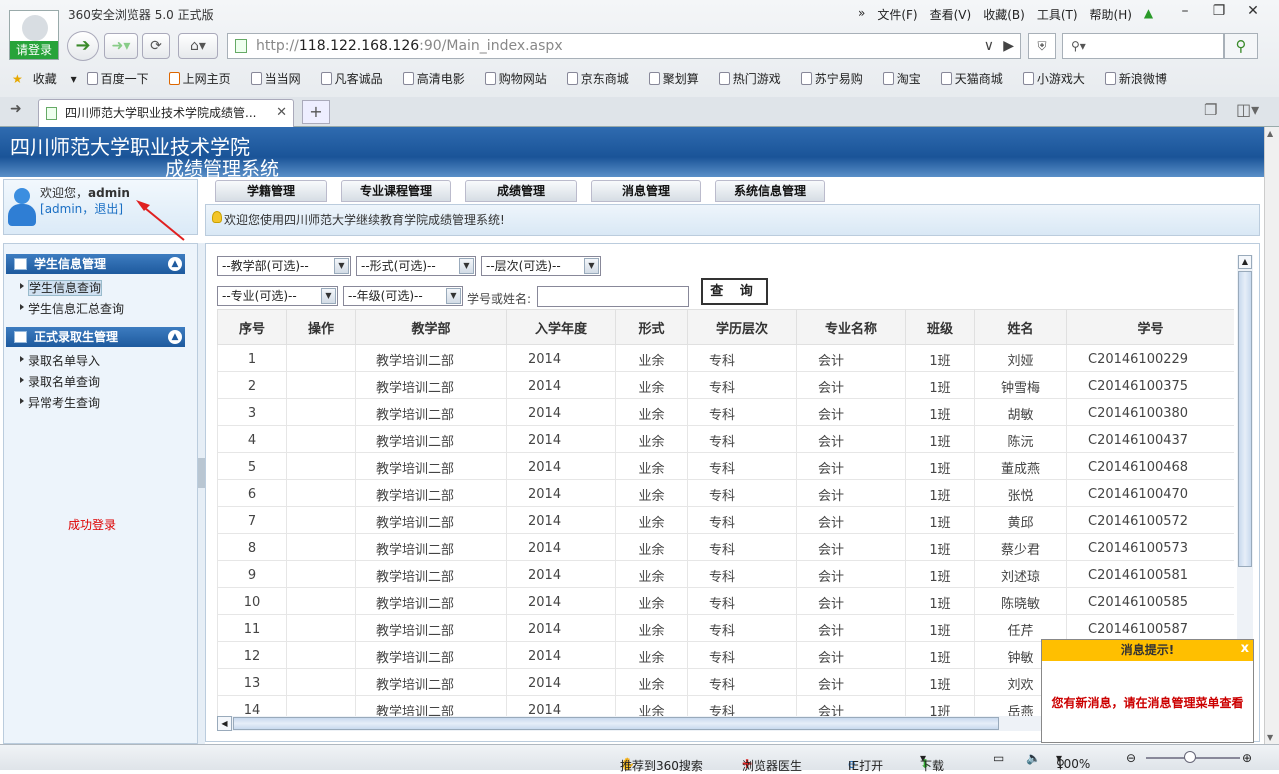 The width and height of the screenshot is (1279, 774). I want to click on menu-favorites: 收藏(B), so click(1004, 14).